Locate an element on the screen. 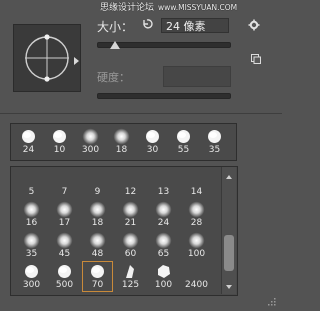 The height and width of the screenshot is (311, 320). brush-size-label: 17 is located at coordinates (64, 223).